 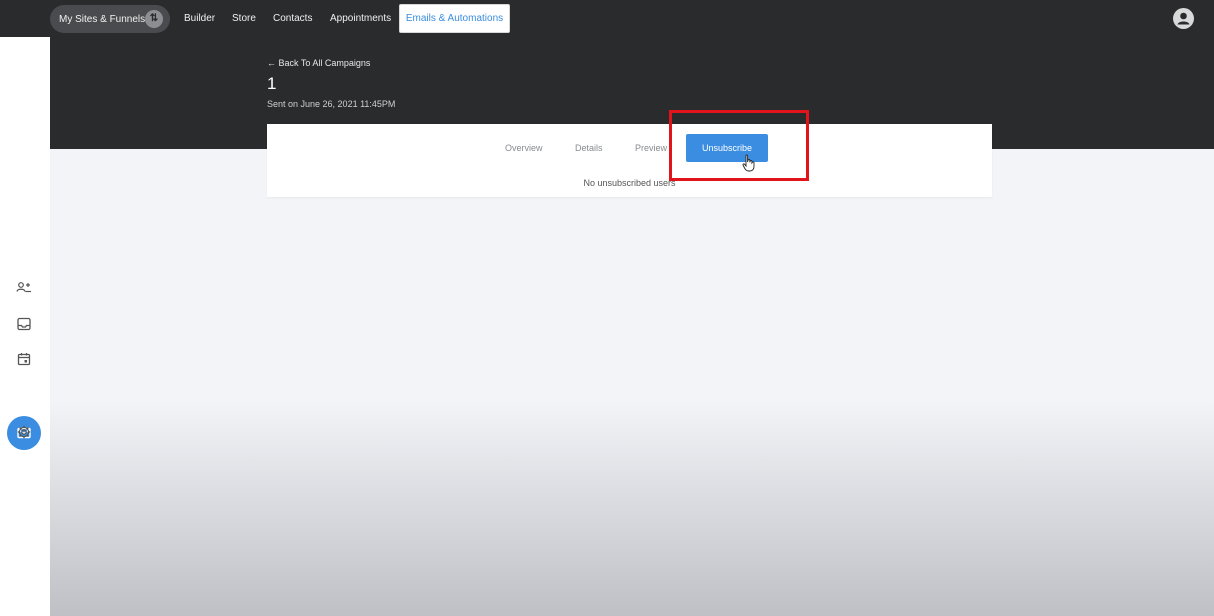 I want to click on inbox-icon, so click(x=24, y=324).